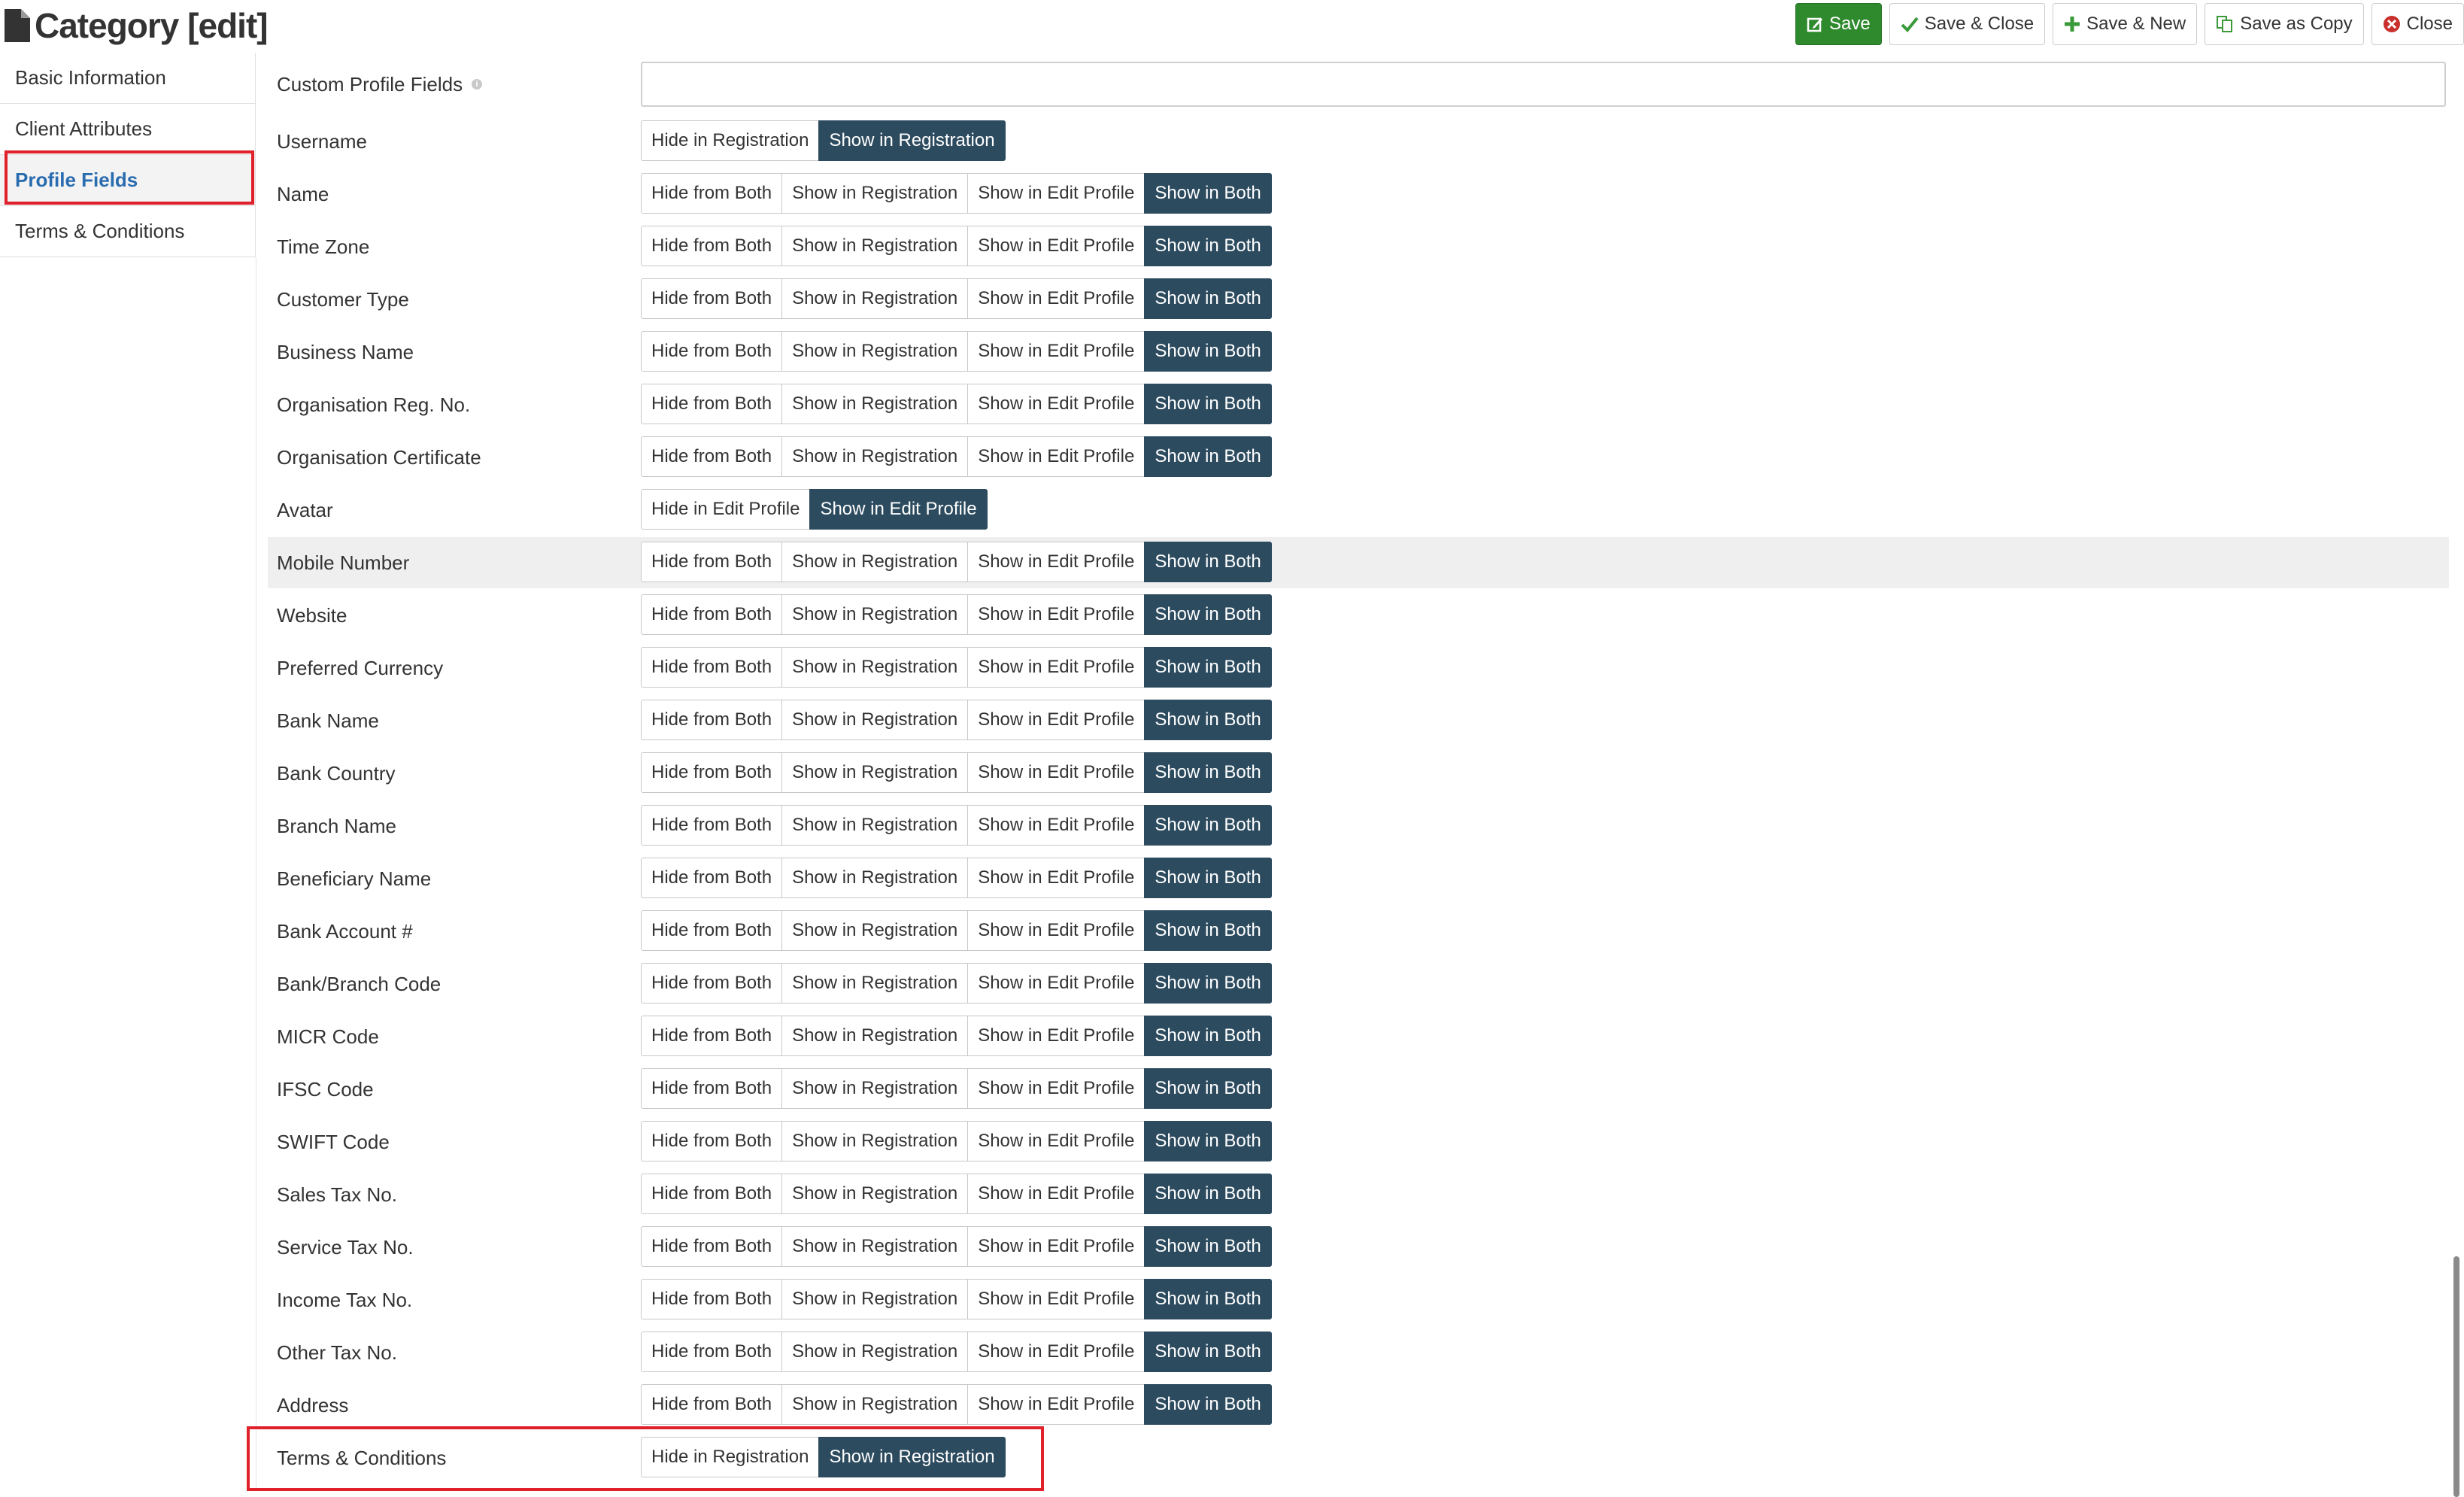 This screenshot has width=2464, height=1497. What do you see at coordinates (1839, 24) in the screenshot?
I see `save-button: Save` at bounding box center [1839, 24].